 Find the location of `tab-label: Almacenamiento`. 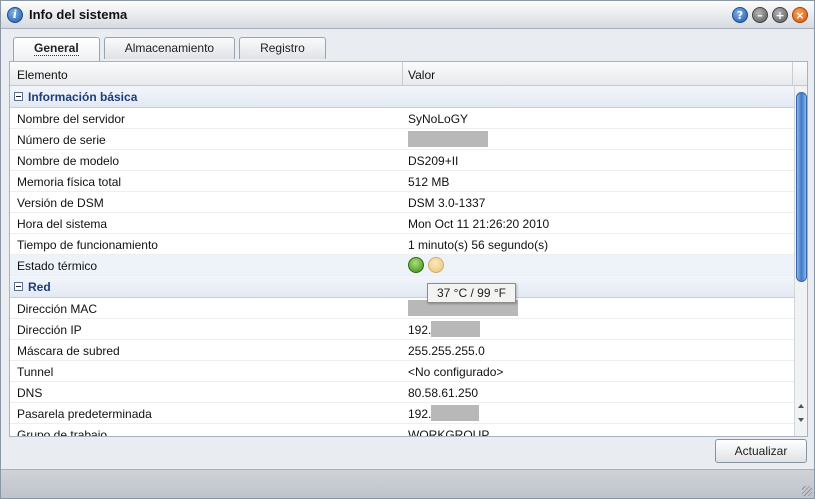

tab-label: Almacenamiento is located at coordinates (169, 48).